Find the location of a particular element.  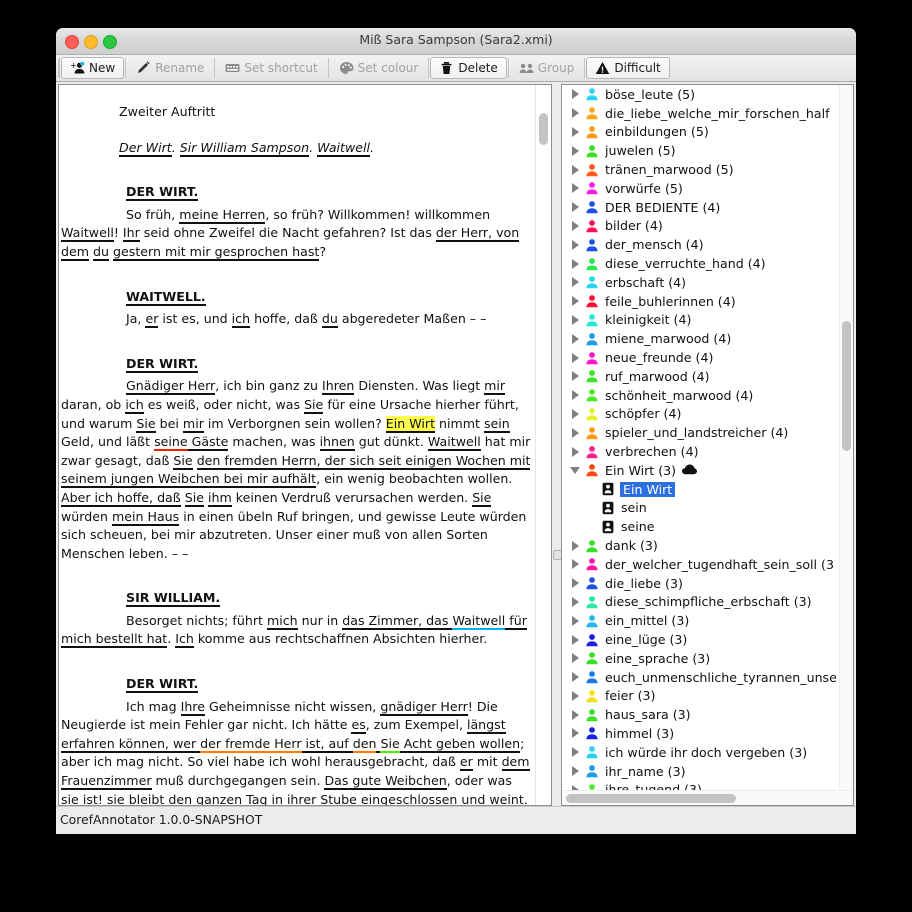

set-shortcut-button: Set shortcut is located at coordinates (271, 68).